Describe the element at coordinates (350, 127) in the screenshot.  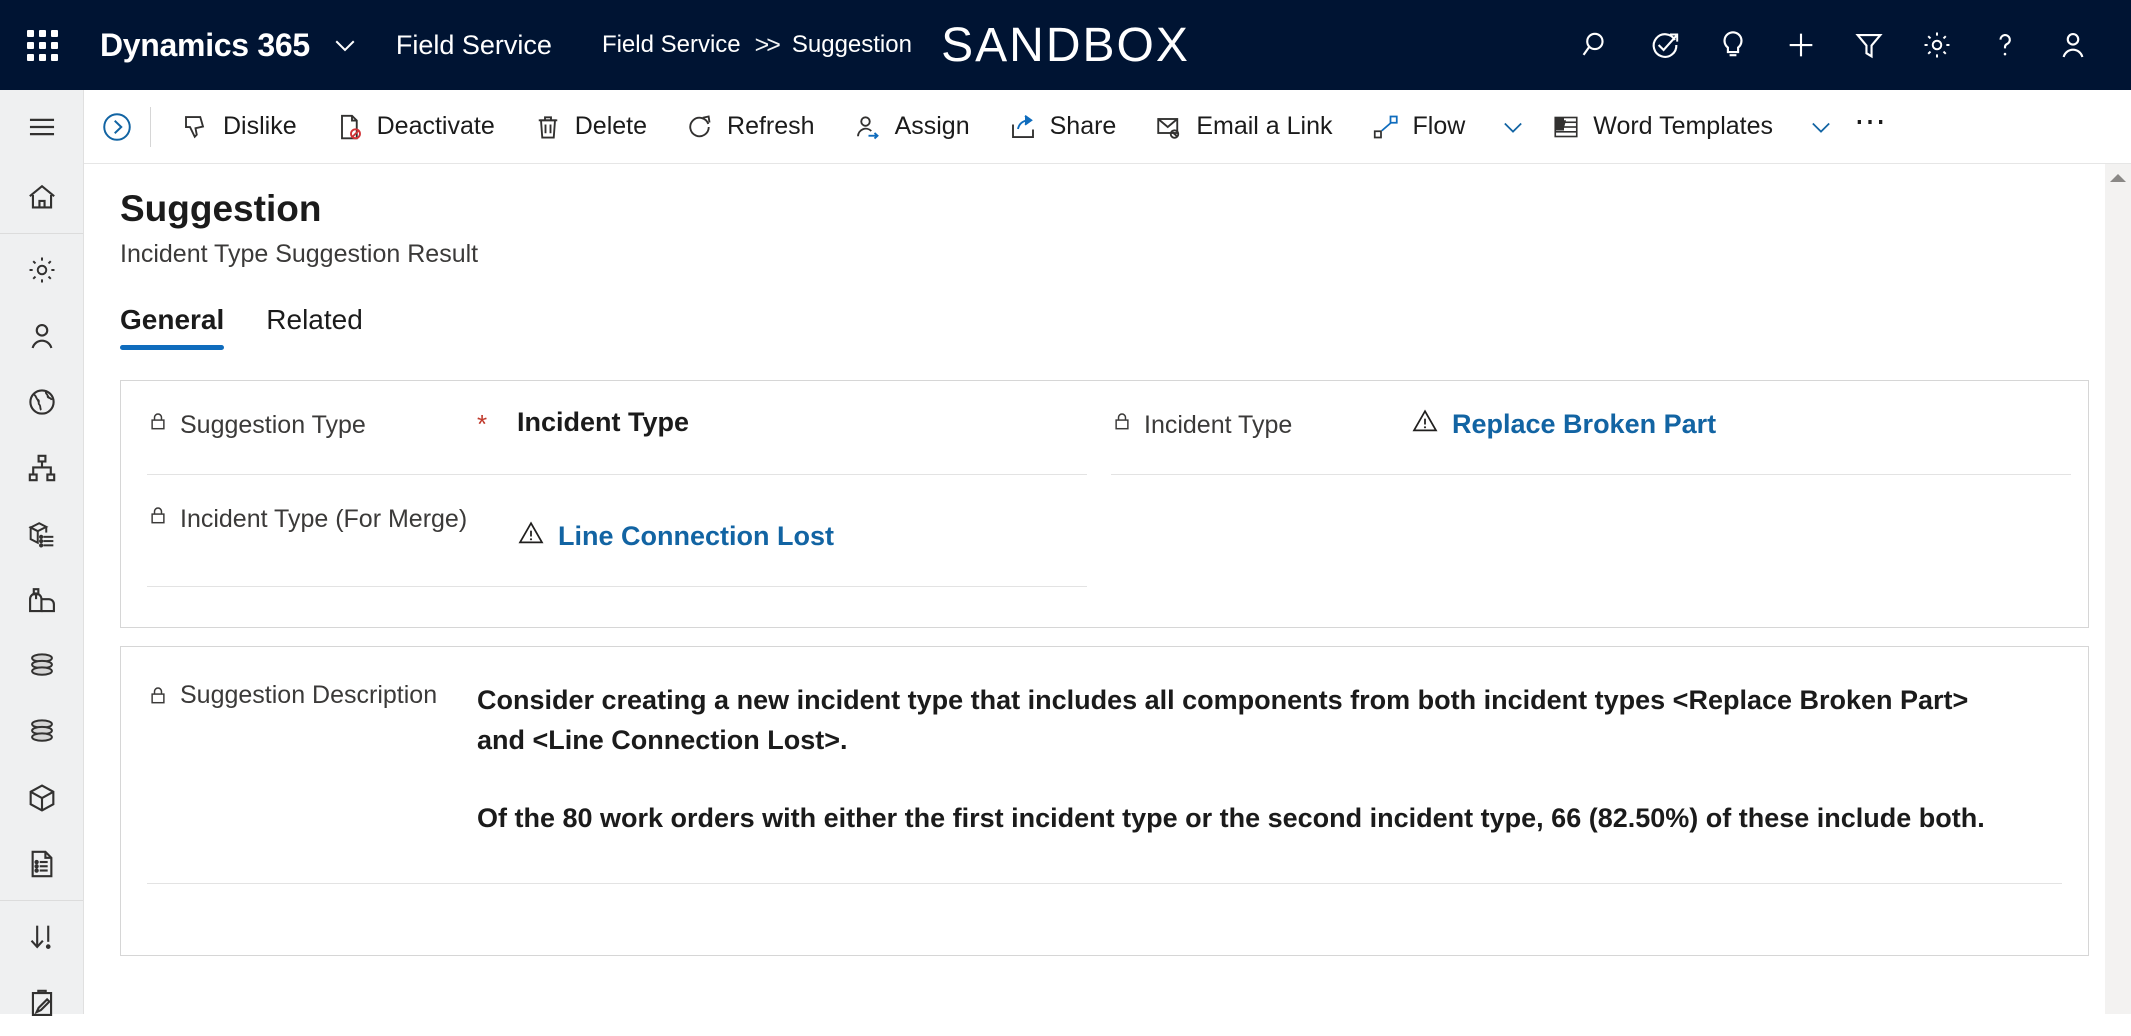
I see `deactivate-icon` at that location.